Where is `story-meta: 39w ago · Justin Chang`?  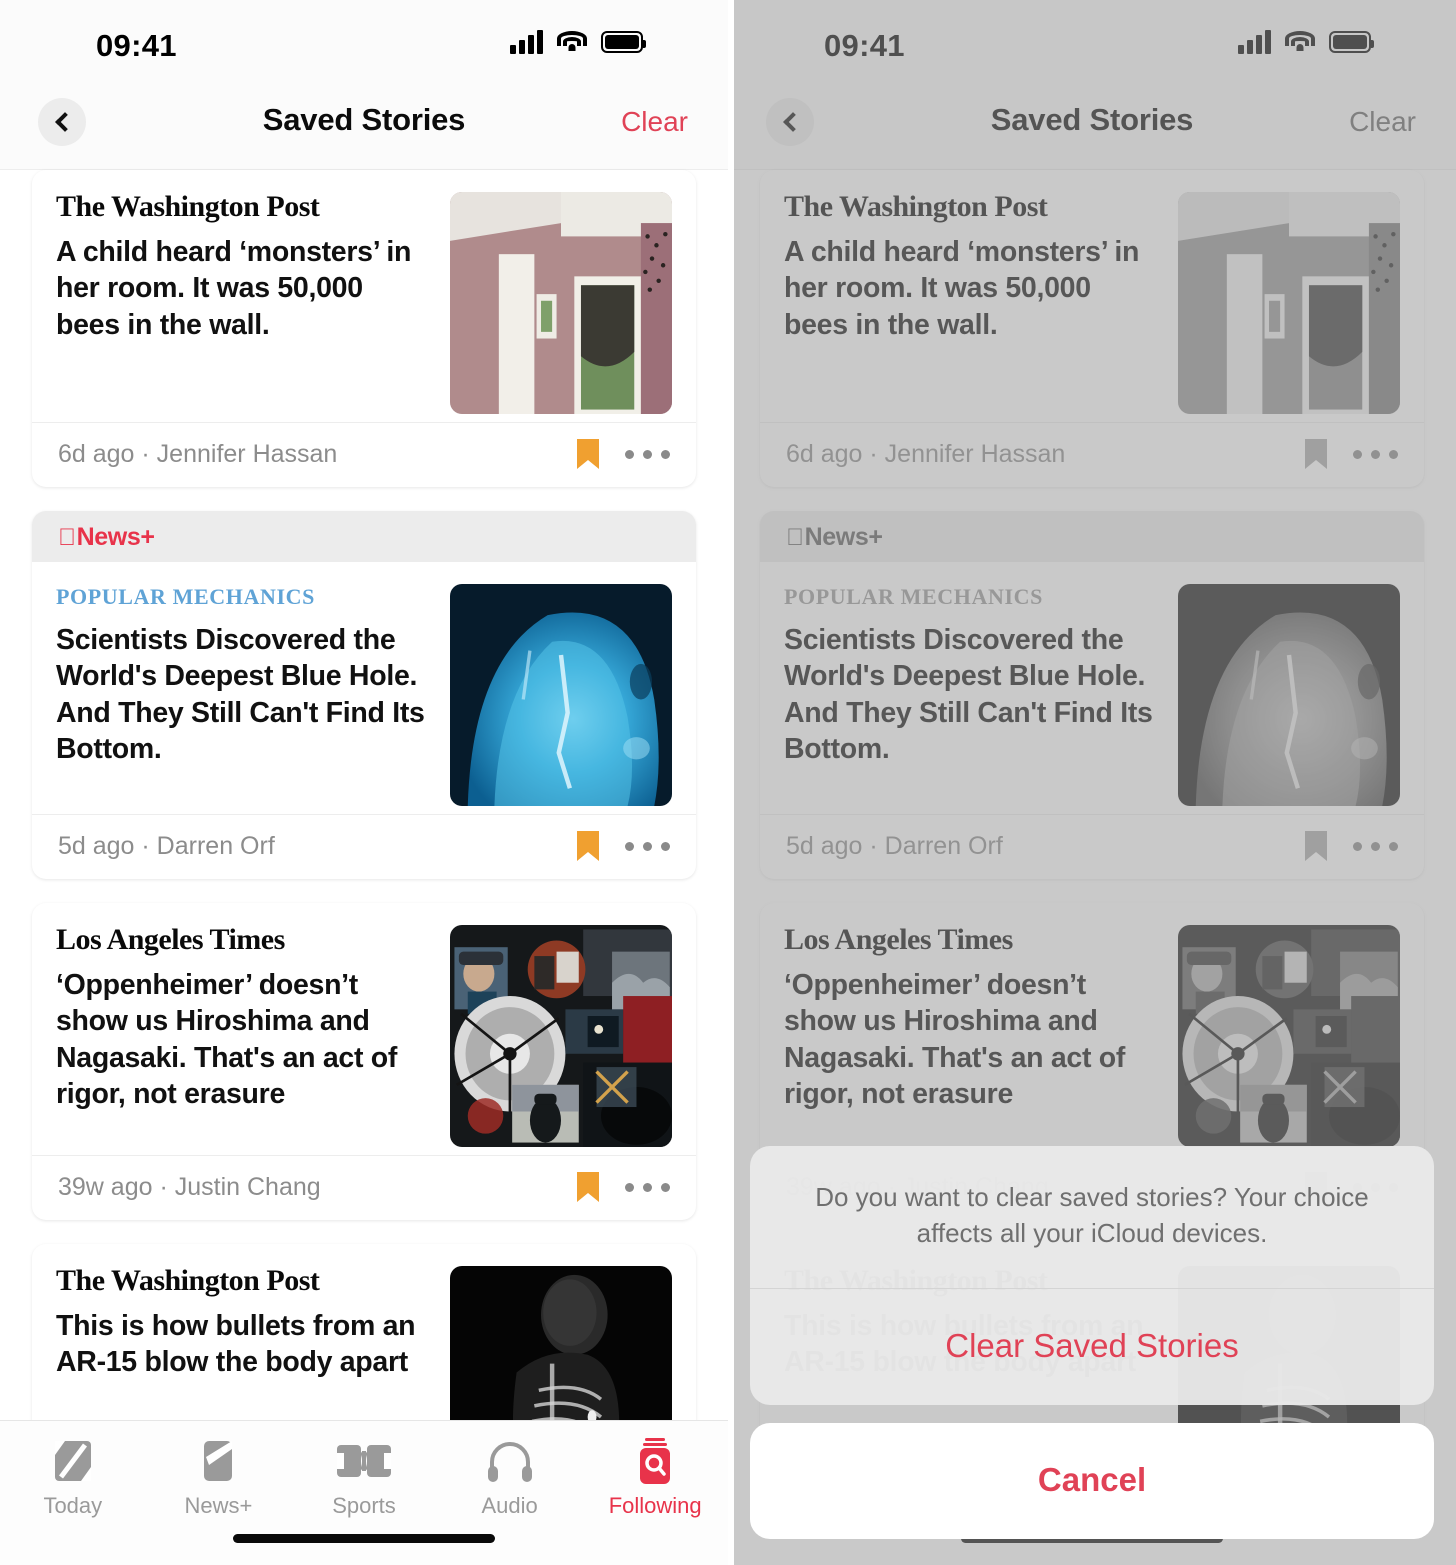
story-meta: 39w ago · Justin Chang is located at coordinates (189, 1186).